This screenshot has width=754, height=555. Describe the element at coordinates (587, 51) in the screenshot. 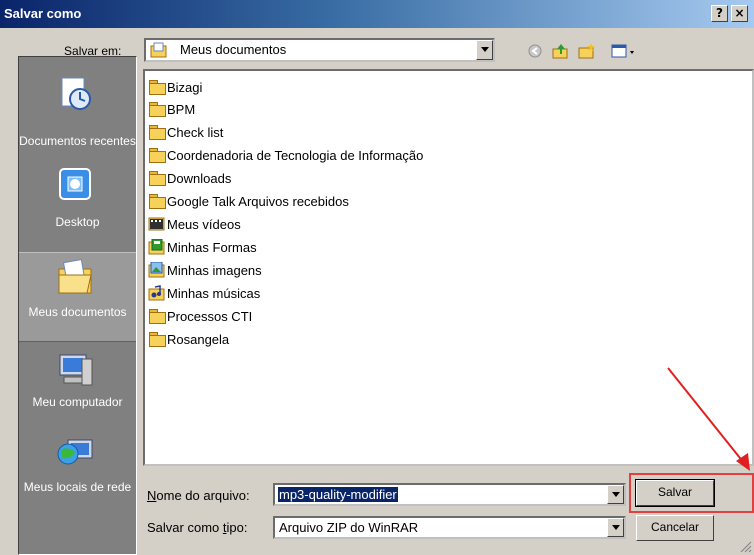

I see `new-folder-icon` at that location.